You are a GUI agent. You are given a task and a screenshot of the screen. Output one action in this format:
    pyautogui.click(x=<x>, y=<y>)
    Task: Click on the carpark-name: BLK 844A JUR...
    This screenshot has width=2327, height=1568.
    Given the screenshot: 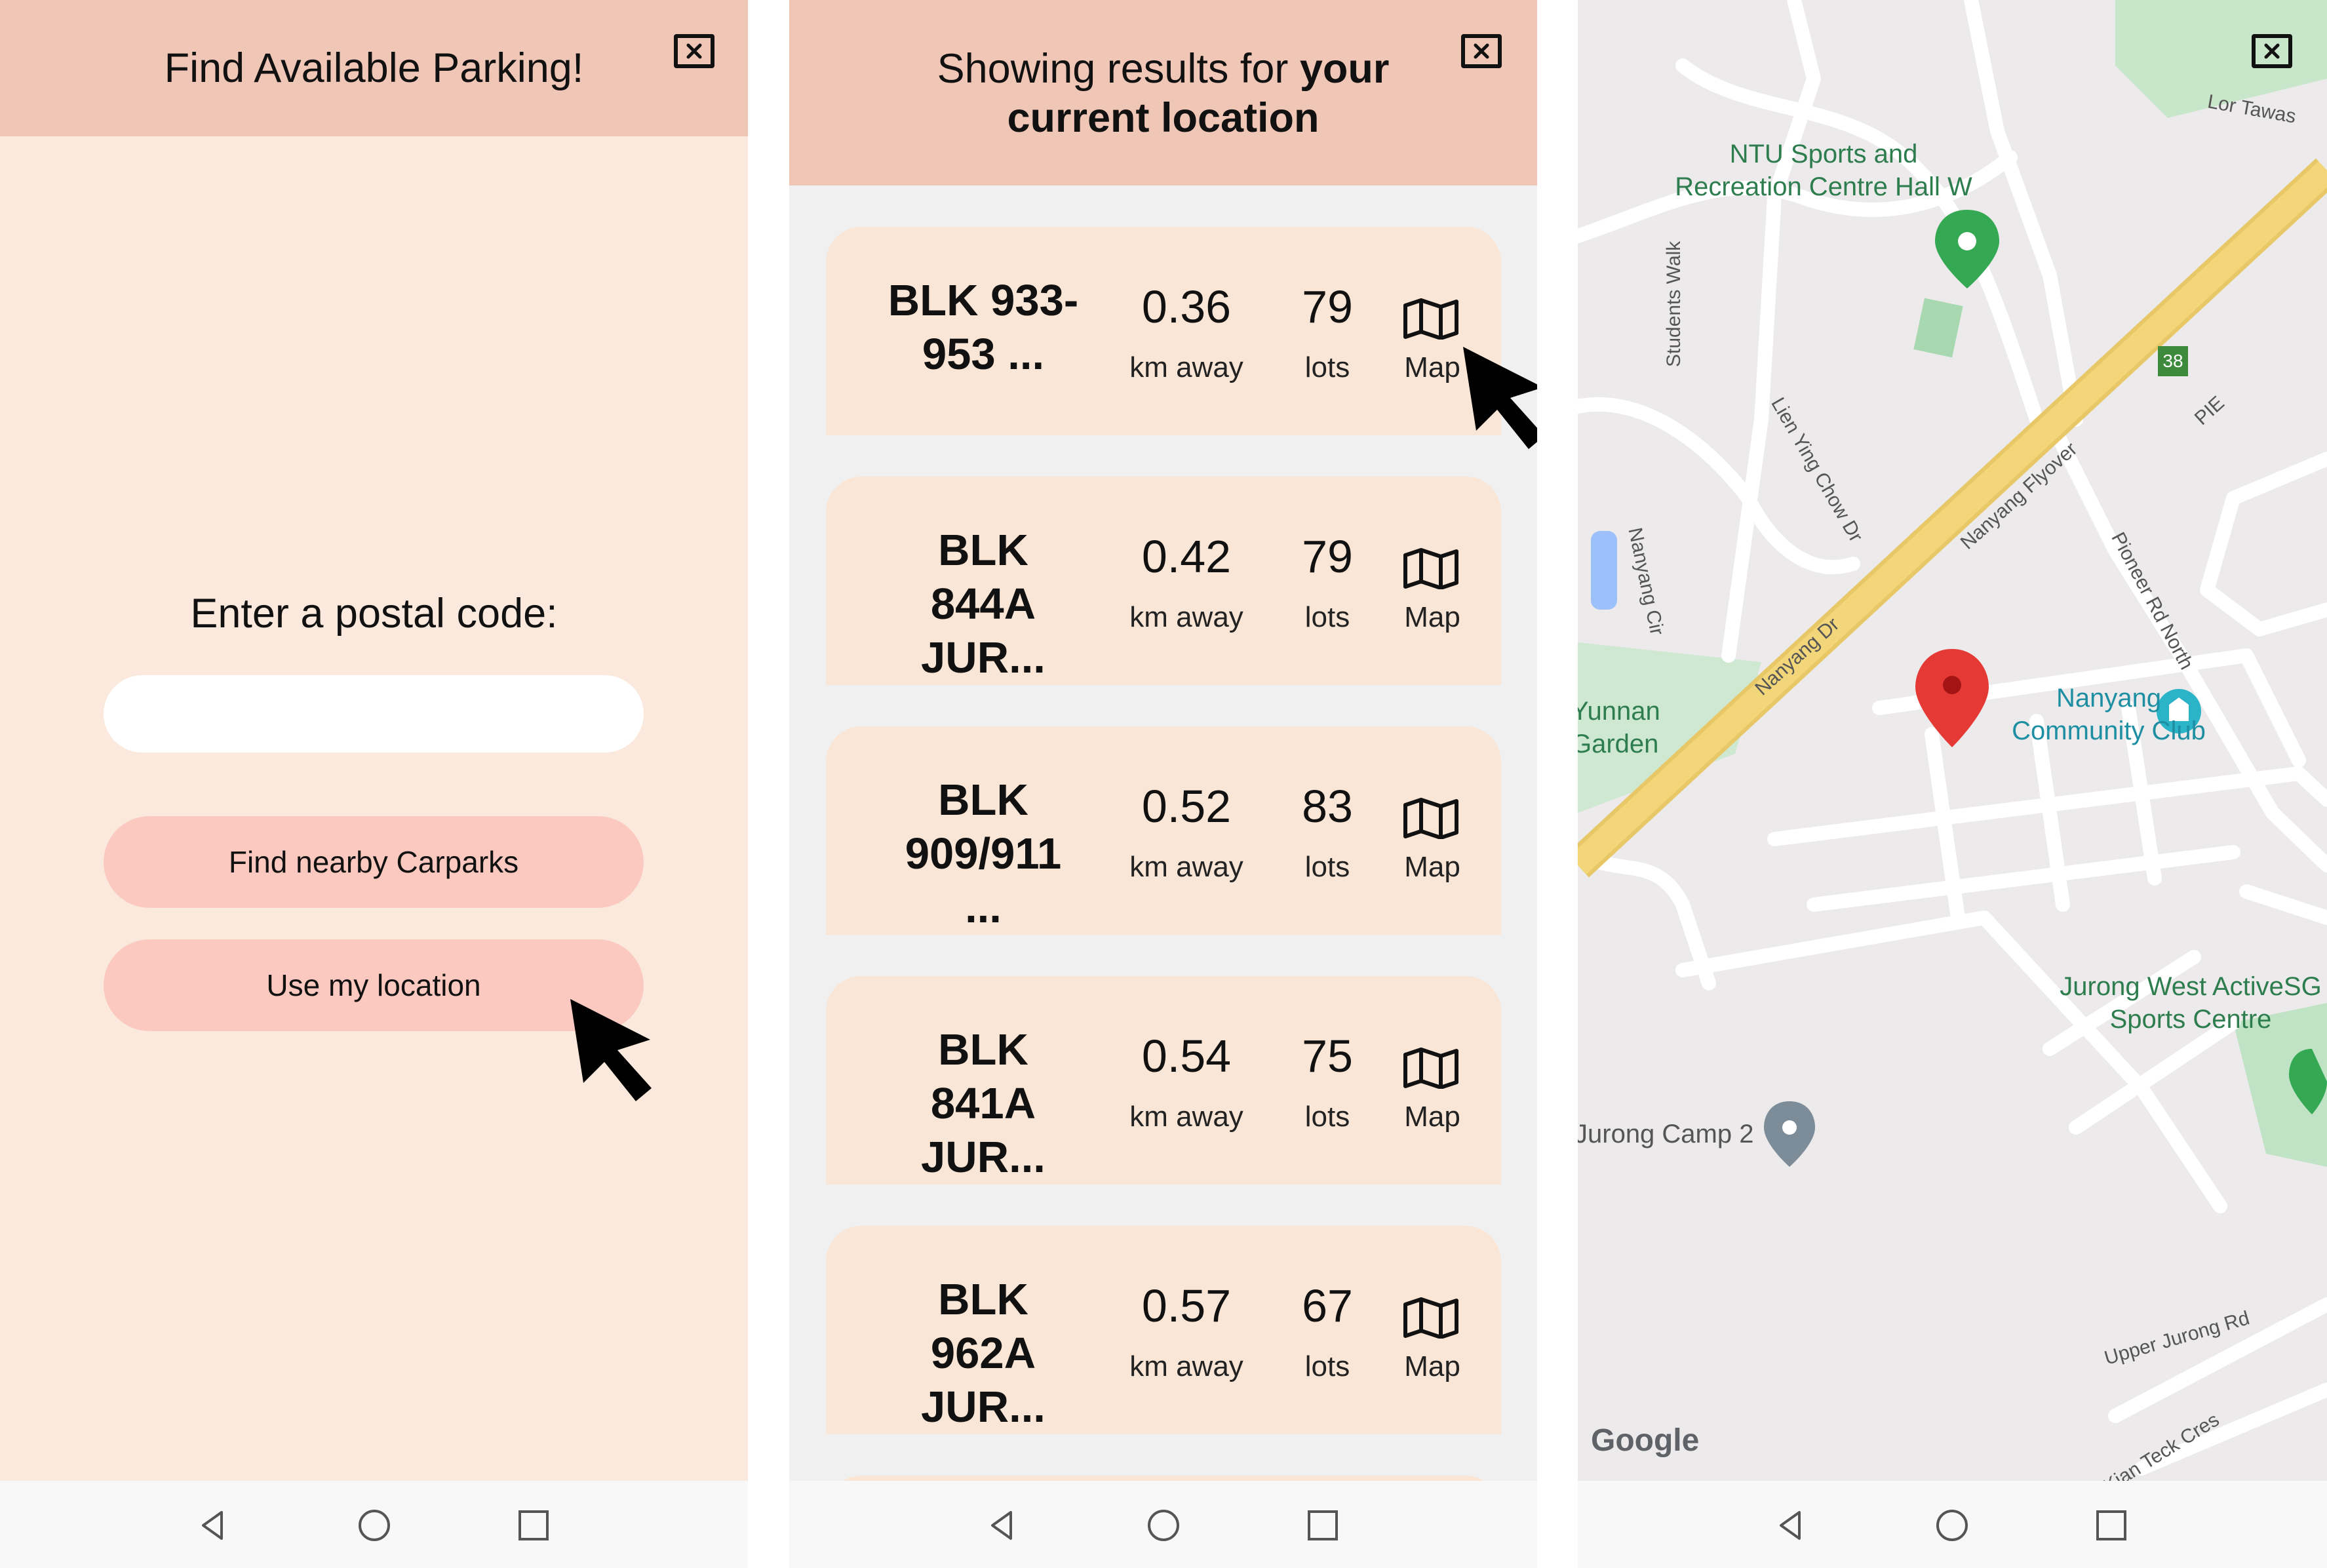 What is the action you would take?
    pyautogui.click(x=983, y=604)
    